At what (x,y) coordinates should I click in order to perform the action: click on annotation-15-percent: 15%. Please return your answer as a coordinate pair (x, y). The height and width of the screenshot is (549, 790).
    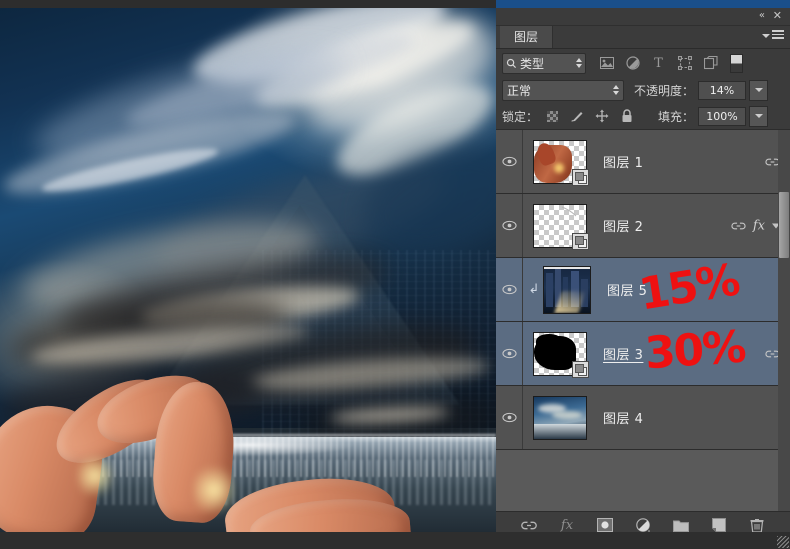
    Looking at the image, I should click on (688, 287).